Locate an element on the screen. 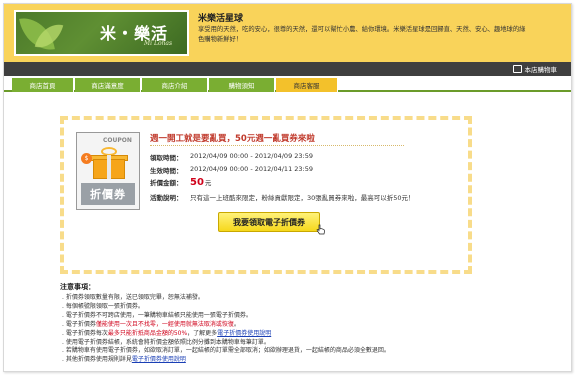  note-highlight: 最多只能折抵商品金額的50% is located at coordinates (147, 333).